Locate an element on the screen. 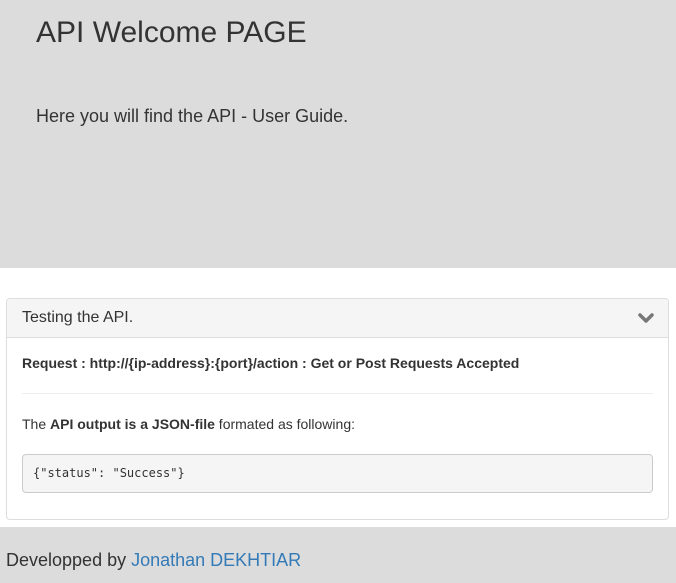 The height and width of the screenshot is (583, 676). divider is located at coordinates (337, 393).